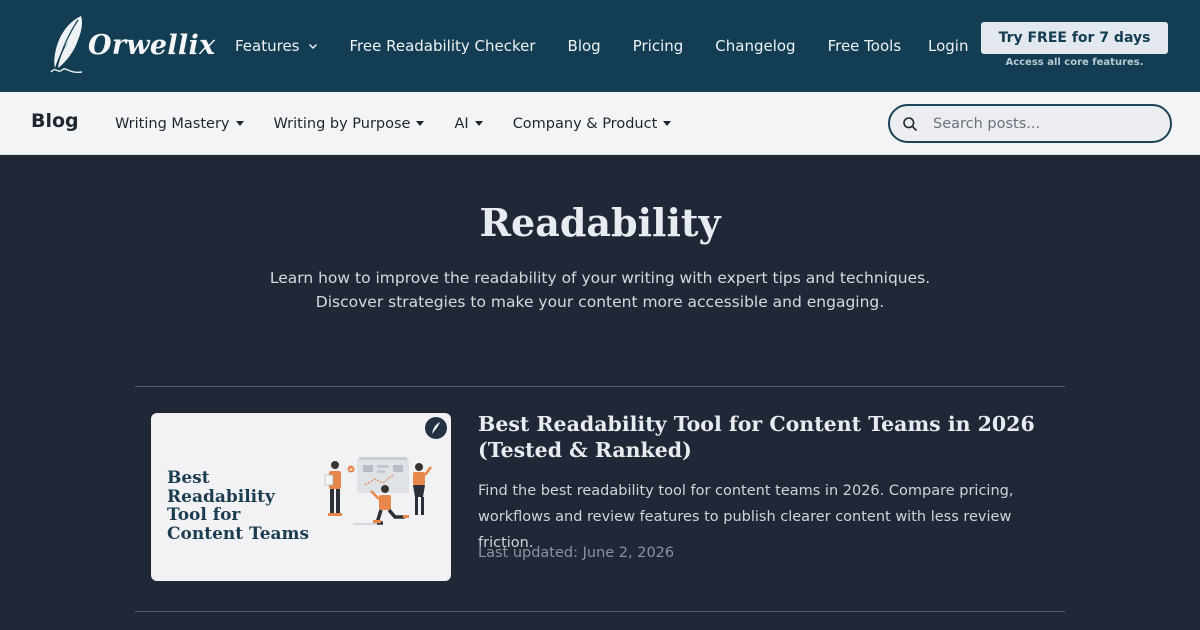 Image resolution: width=1200 pixels, height=630 pixels. I want to click on nav-blog: Blog, so click(584, 46).